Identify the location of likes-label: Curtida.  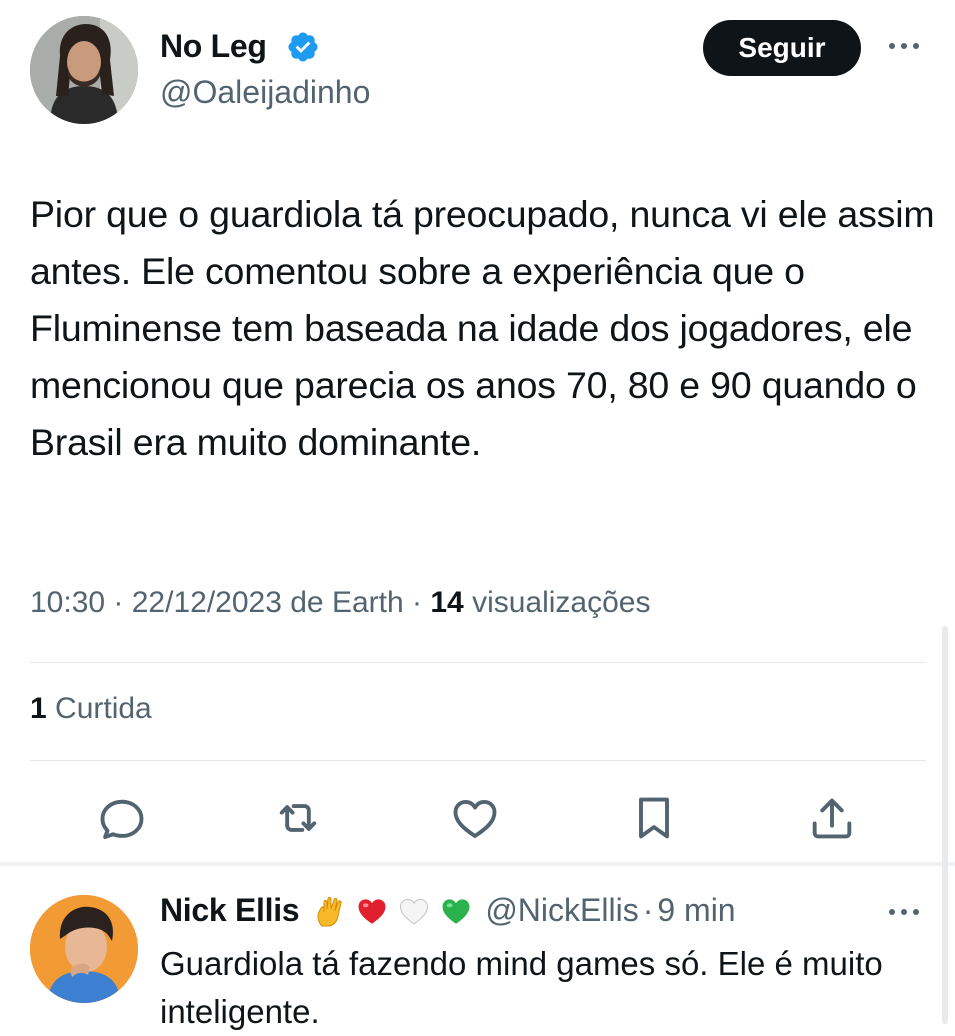
(103, 708).